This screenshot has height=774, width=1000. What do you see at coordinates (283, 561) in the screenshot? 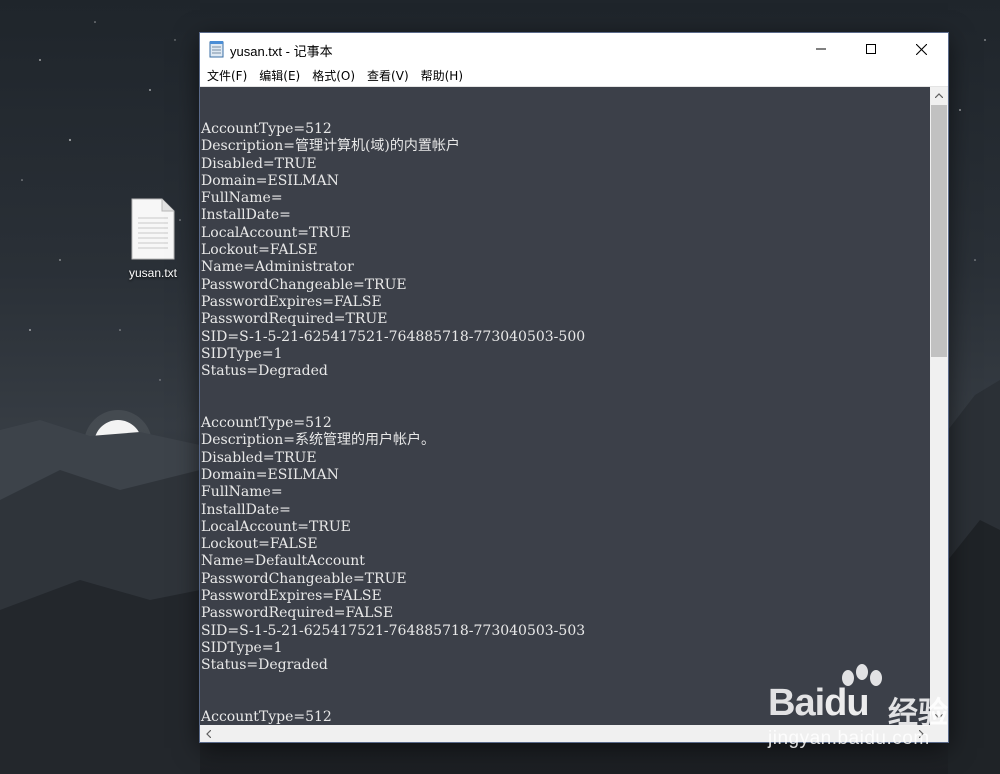
I see `text-line: Name=DefaultAccount` at bounding box center [283, 561].